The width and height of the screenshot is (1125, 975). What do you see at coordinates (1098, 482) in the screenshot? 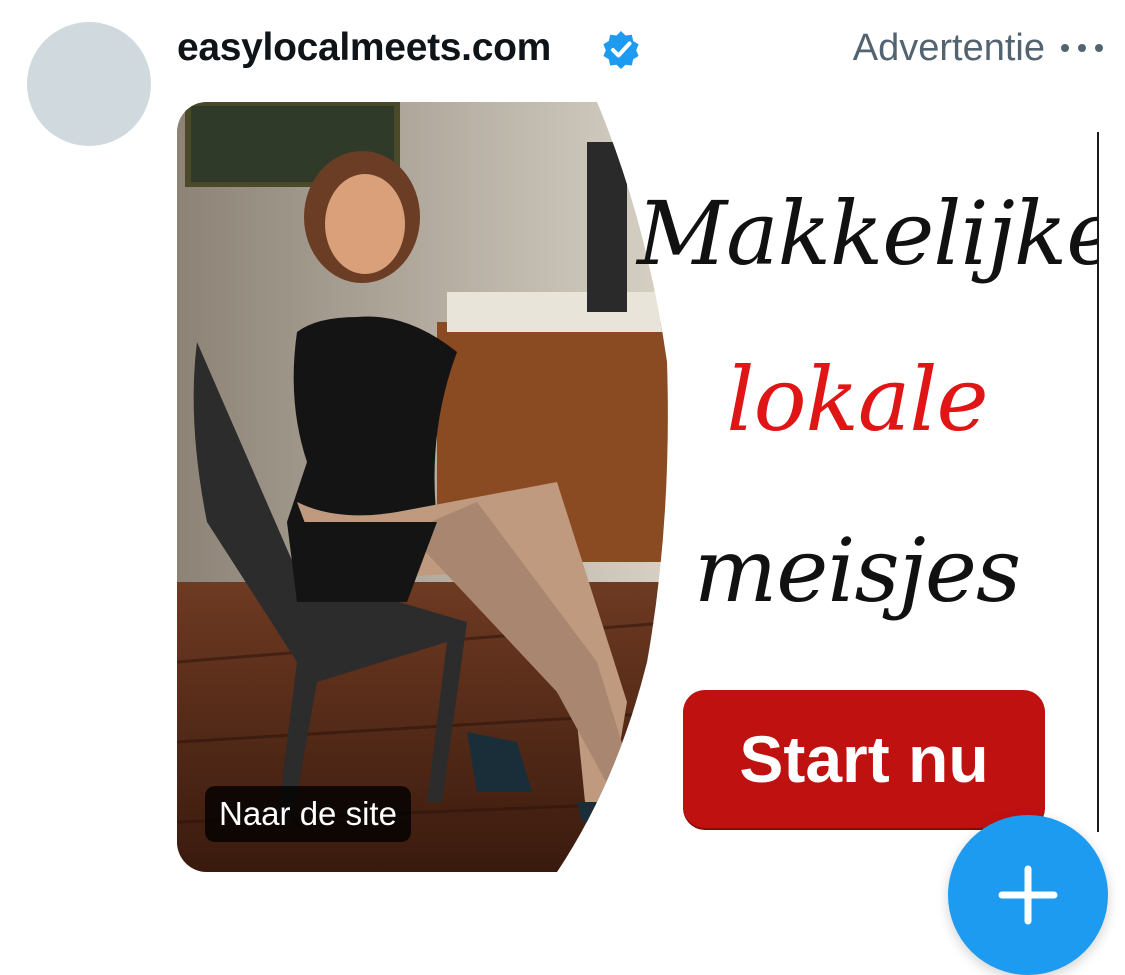
I see `ad-card-divider` at bounding box center [1098, 482].